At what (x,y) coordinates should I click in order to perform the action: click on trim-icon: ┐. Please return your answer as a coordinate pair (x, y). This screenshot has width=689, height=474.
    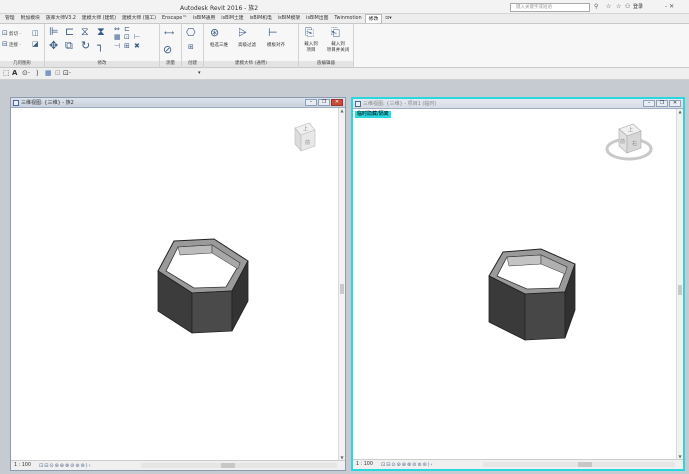
    Looking at the image, I should click on (100, 45).